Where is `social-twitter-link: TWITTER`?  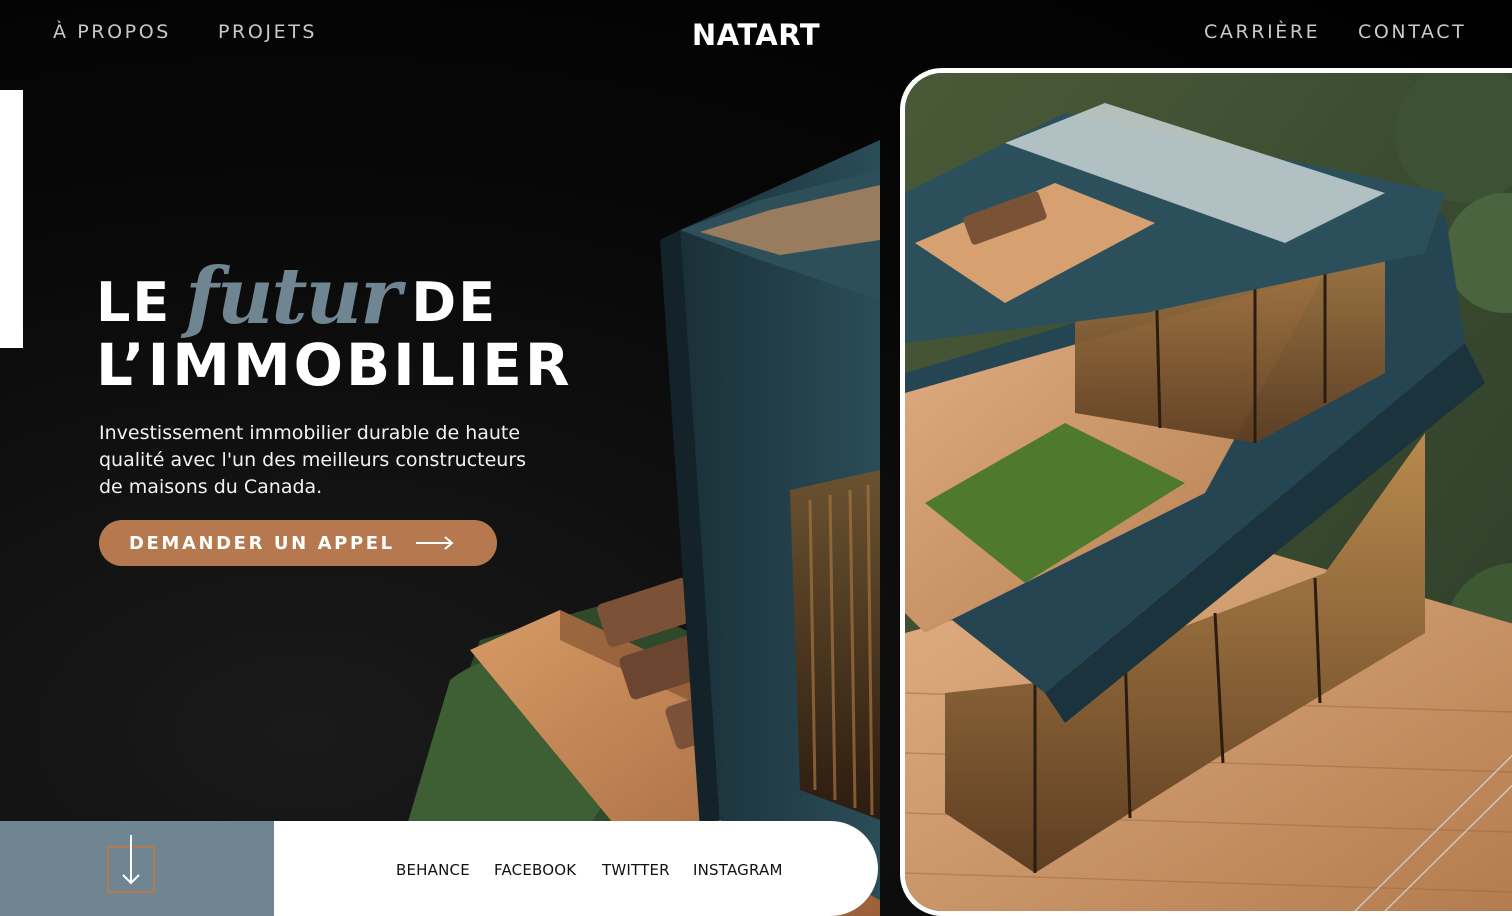 social-twitter-link: TWITTER is located at coordinates (636, 870).